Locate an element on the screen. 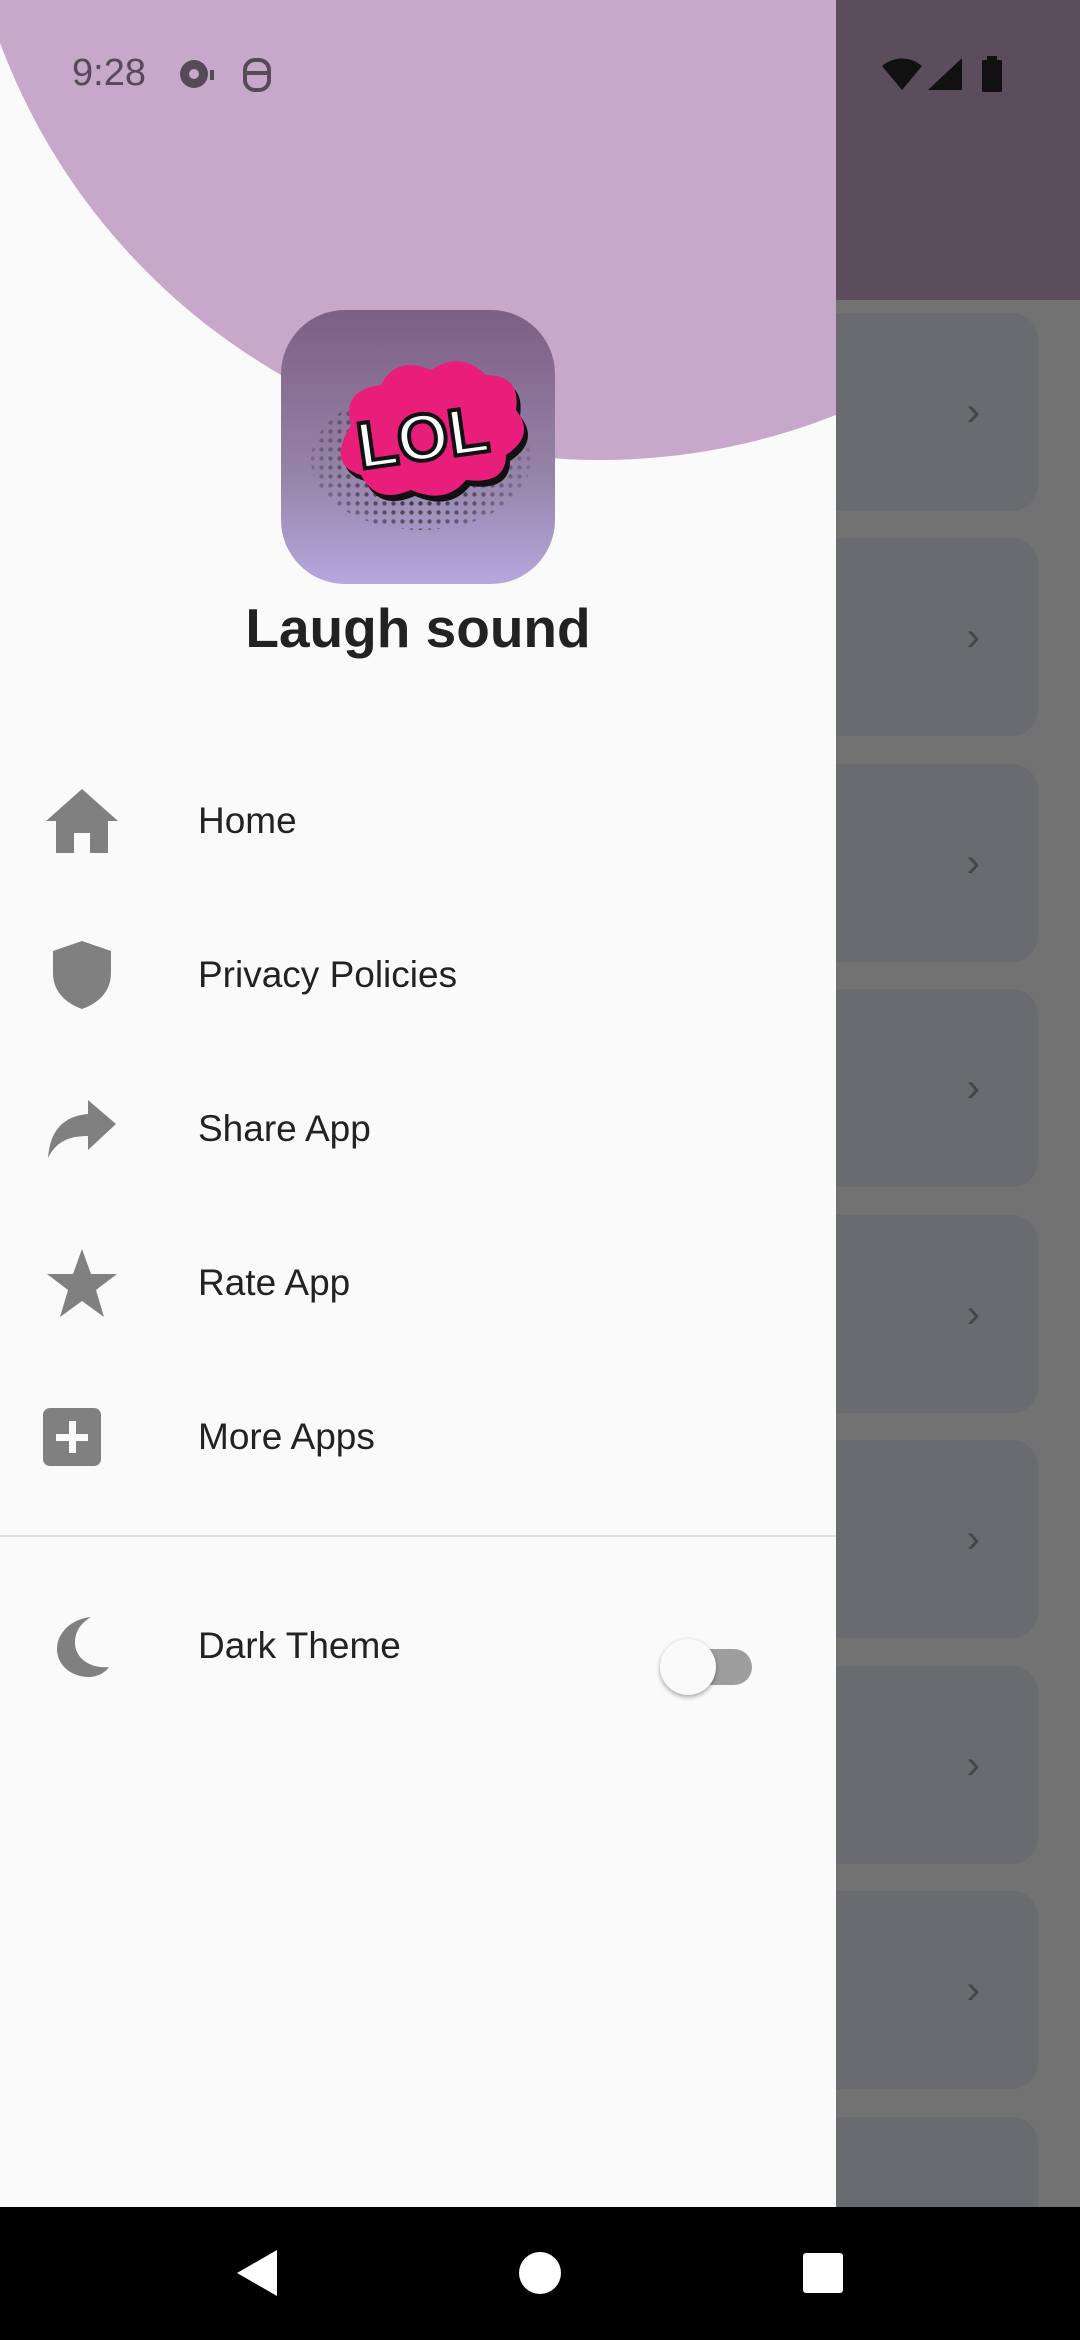 The width and height of the screenshot is (1080, 2340). menu-item-label: Home is located at coordinates (247, 820).